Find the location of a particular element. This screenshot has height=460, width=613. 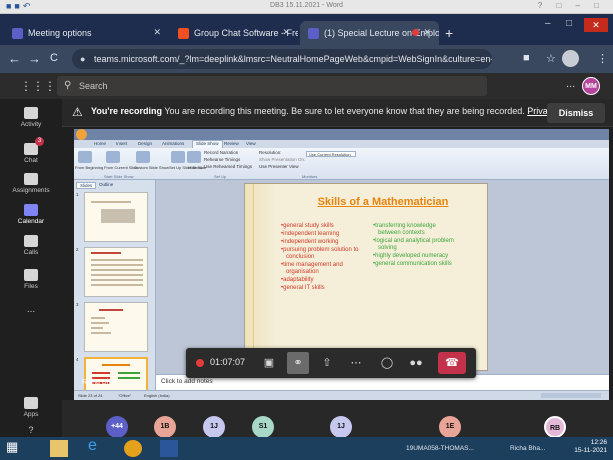

ppt-tab-insert: Insert is located at coordinates (121, 143).